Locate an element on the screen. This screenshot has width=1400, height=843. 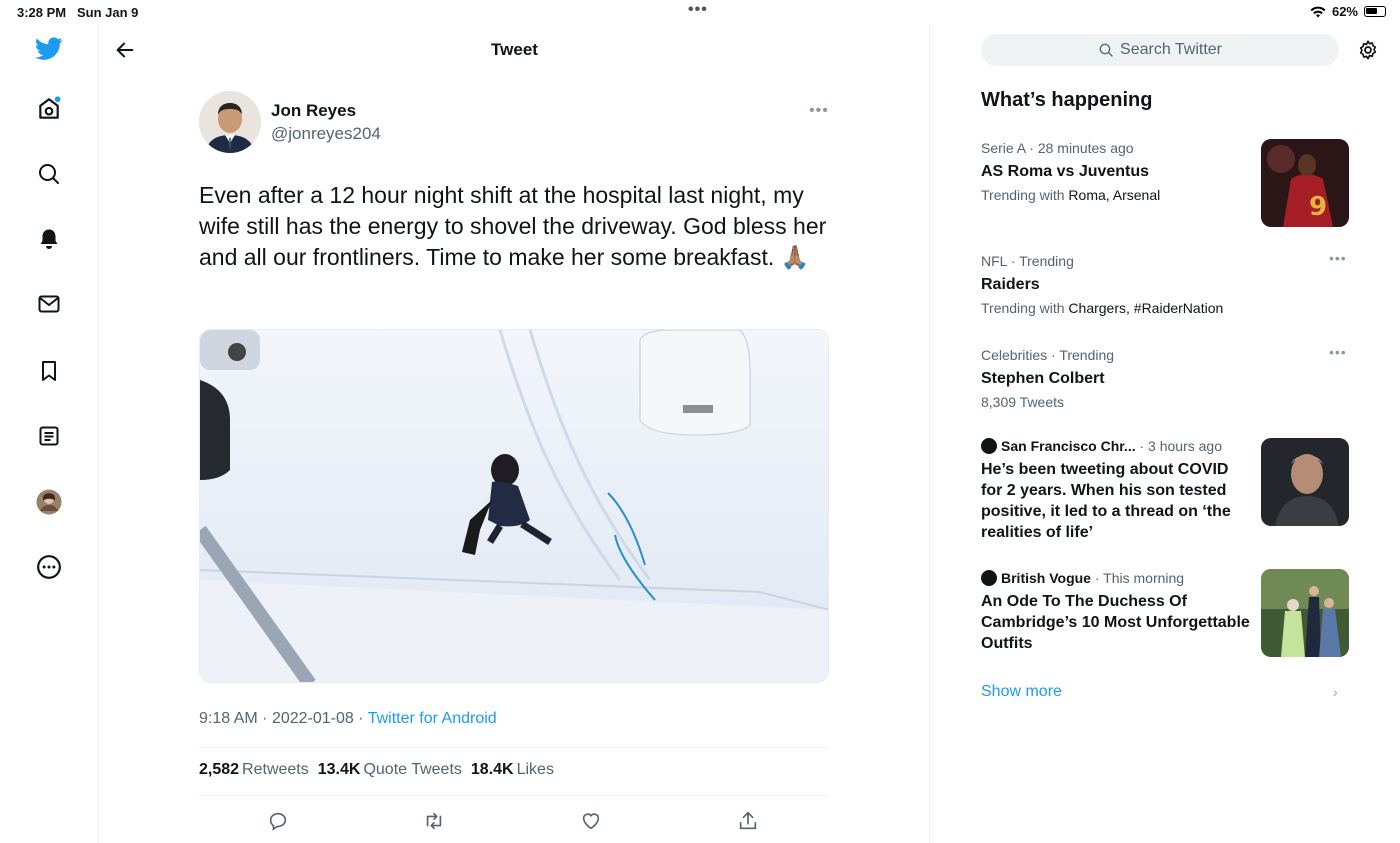
news-context: British Vogue · This morning is located at coordinates (1116, 578).